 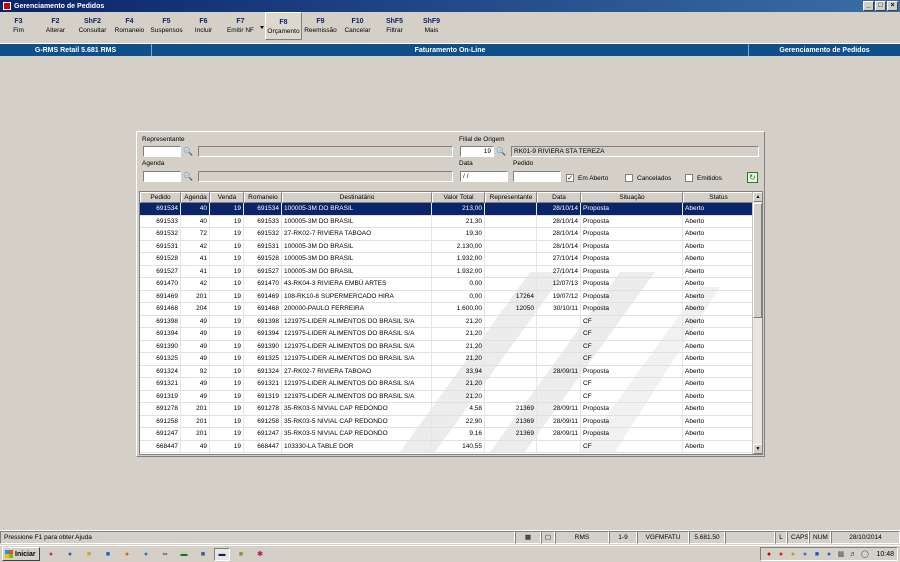 What do you see at coordinates (129, 26) in the screenshot?
I see `toolbar-button-romaneio: F4 Romaneio` at bounding box center [129, 26].